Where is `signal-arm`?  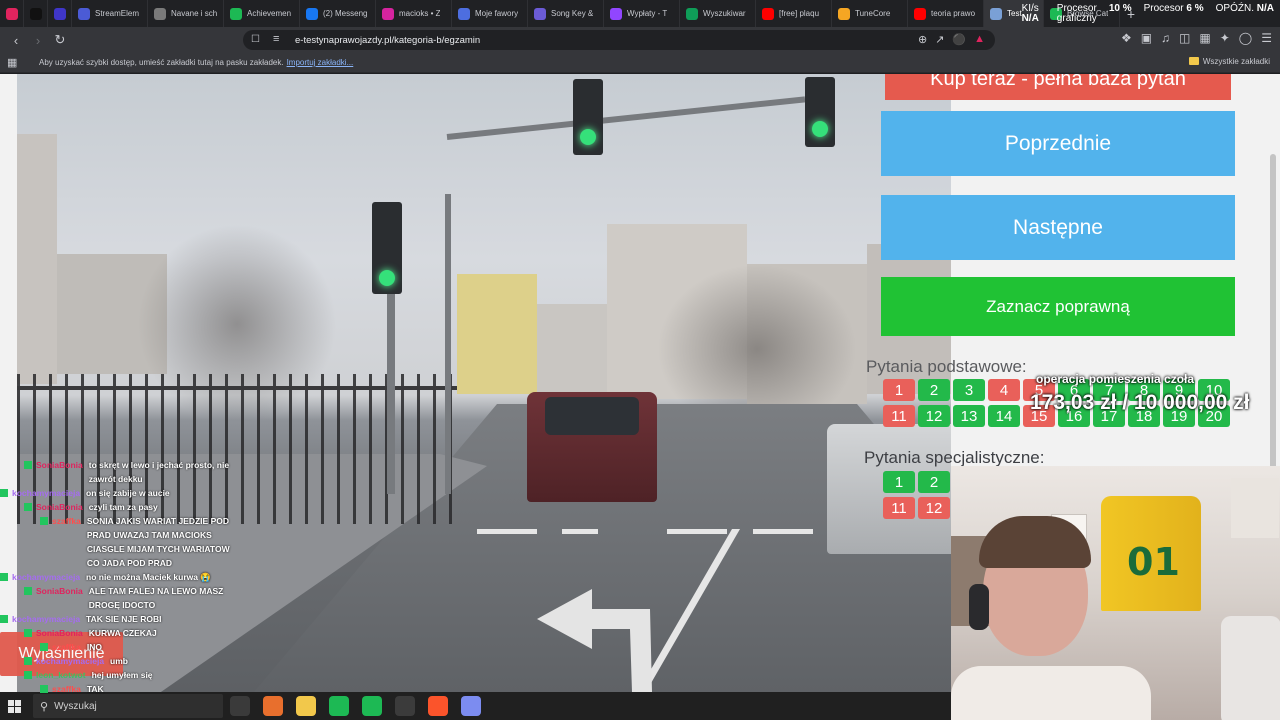 signal-arm is located at coordinates (626, 118).